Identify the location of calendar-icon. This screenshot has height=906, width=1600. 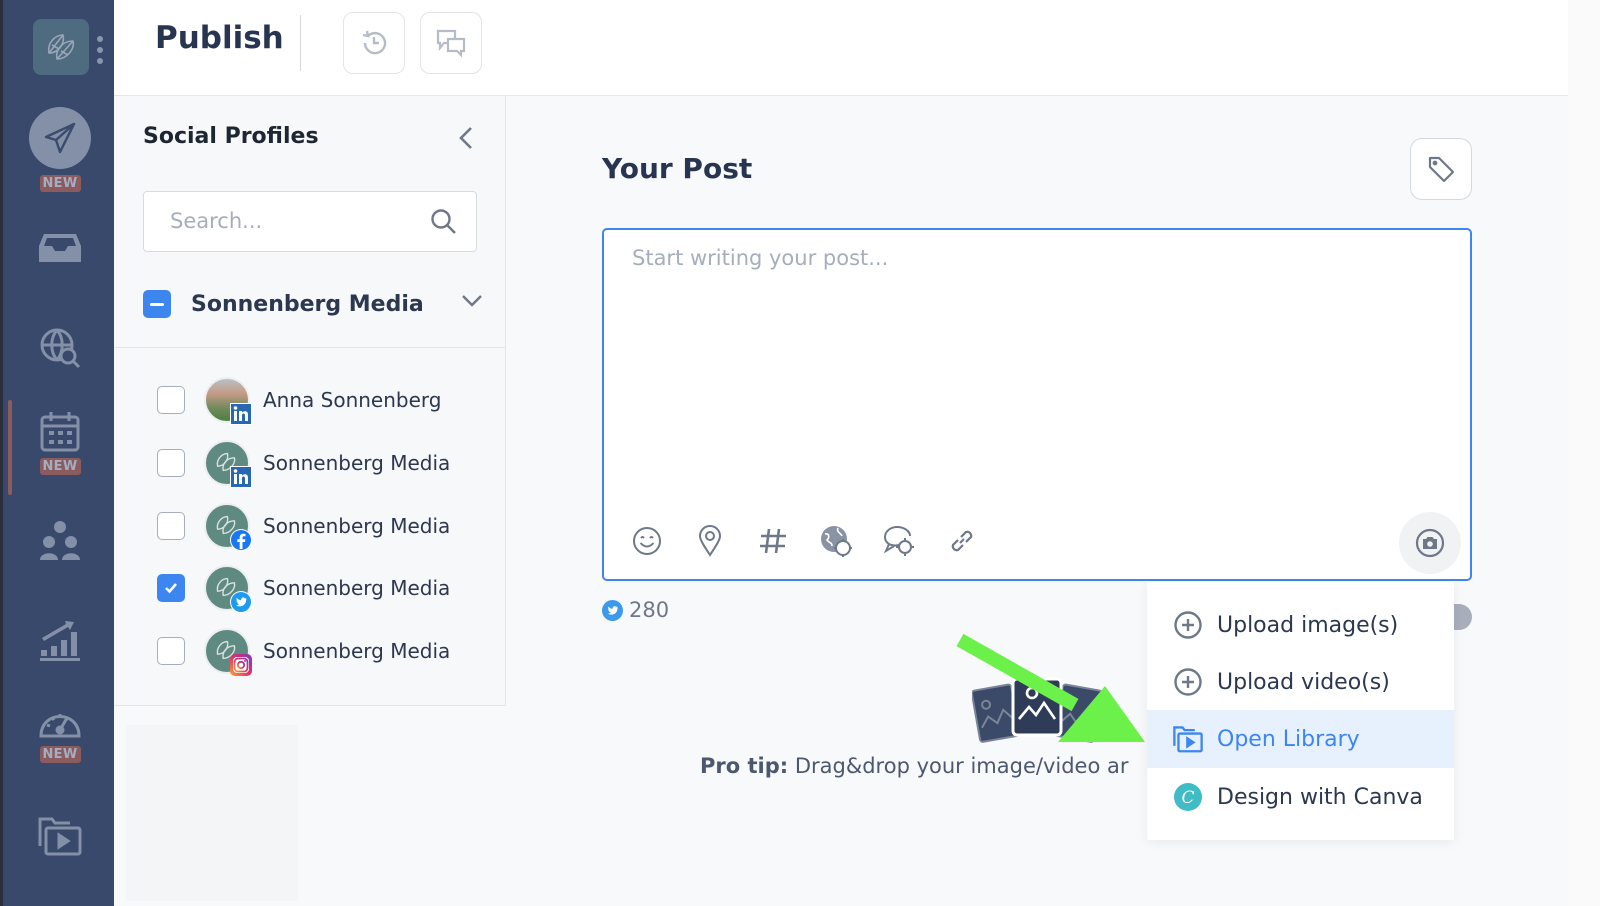
(60, 432).